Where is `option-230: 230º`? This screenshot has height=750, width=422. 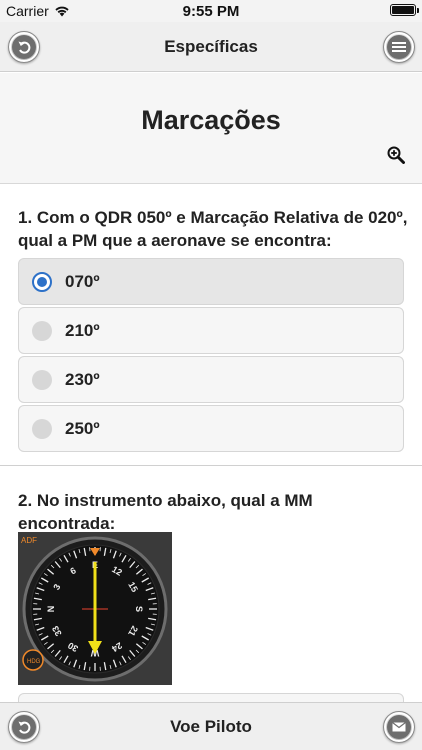 option-230: 230º is located at coordinates (211, 379).